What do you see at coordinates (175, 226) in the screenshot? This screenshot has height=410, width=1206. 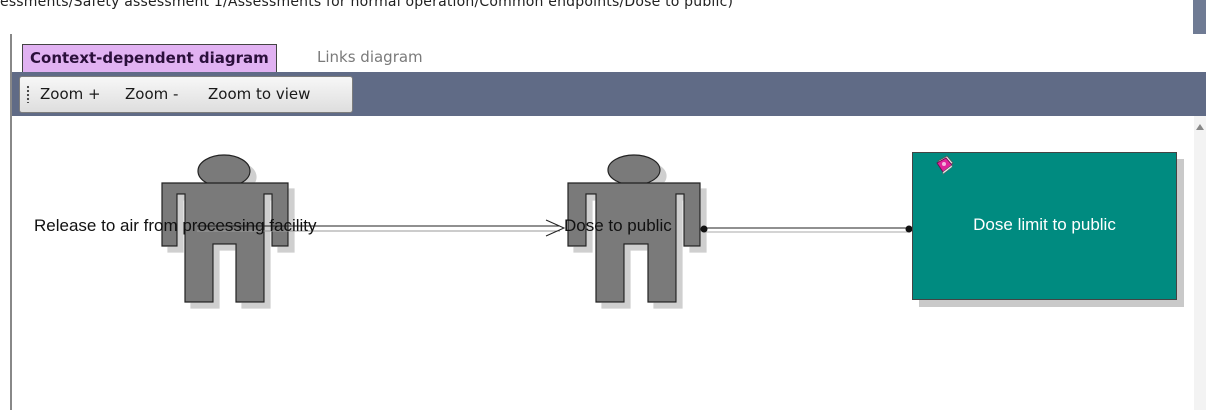 I see `node-label-source: Release to air from processing facility` at bounding box center [175, 226].